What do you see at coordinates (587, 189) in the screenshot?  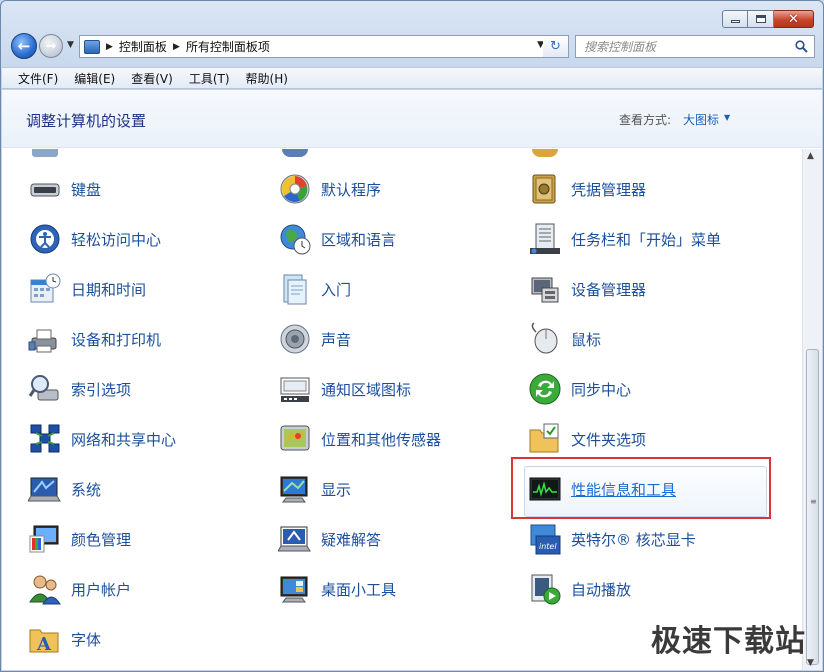 I see `item-credential-manager: 凭据管理器` at bounding box center [587, 189].